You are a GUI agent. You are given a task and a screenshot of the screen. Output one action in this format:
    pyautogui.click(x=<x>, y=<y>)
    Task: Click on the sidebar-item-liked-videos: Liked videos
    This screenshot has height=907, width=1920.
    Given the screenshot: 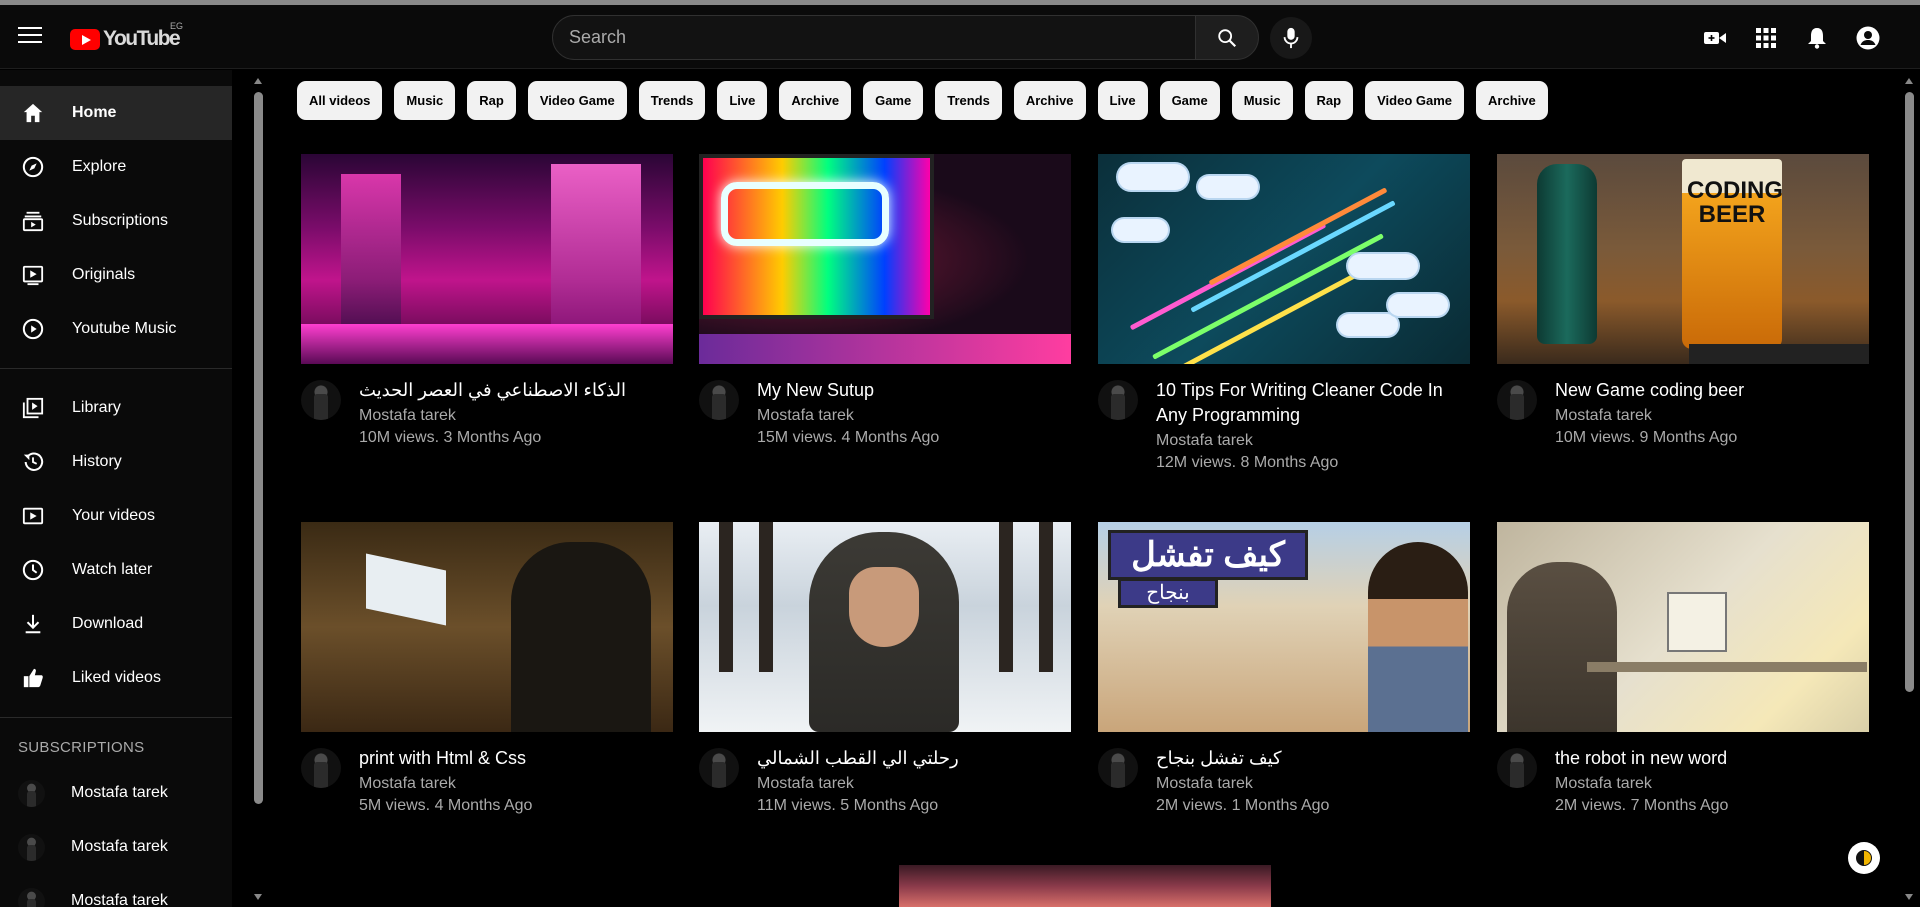 What is the action you would take?
    pyautogui.click(x=116, y=678)
    